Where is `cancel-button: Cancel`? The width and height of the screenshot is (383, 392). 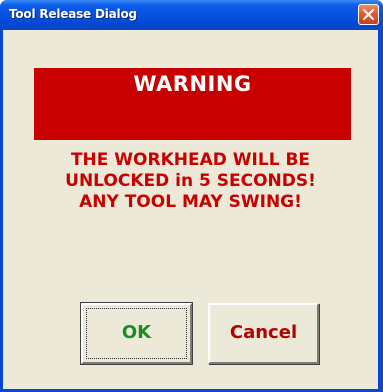 cancel-button: Cancel is located at coordinates (263, 333).